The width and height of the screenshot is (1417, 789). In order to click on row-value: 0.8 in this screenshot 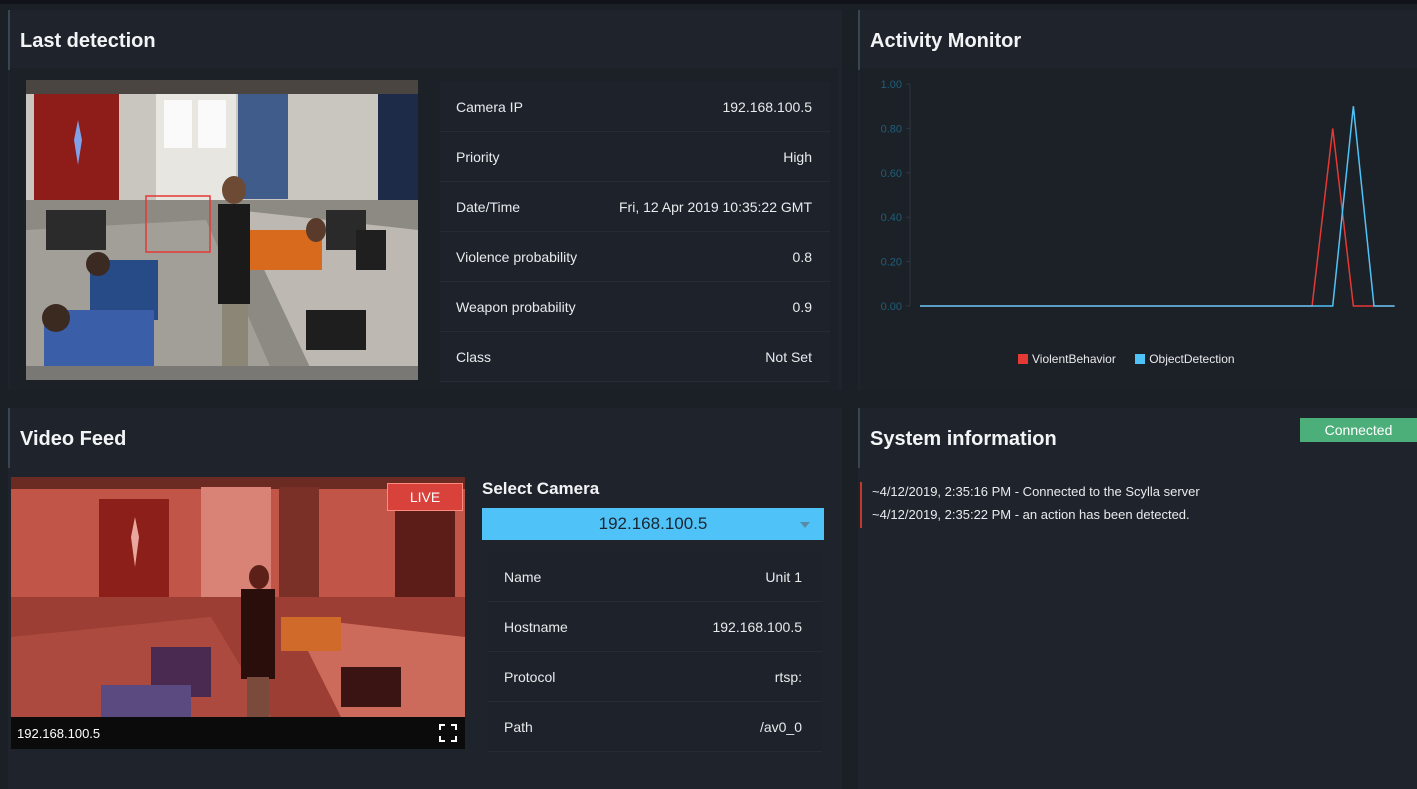, I will do `click(802, 257)`.